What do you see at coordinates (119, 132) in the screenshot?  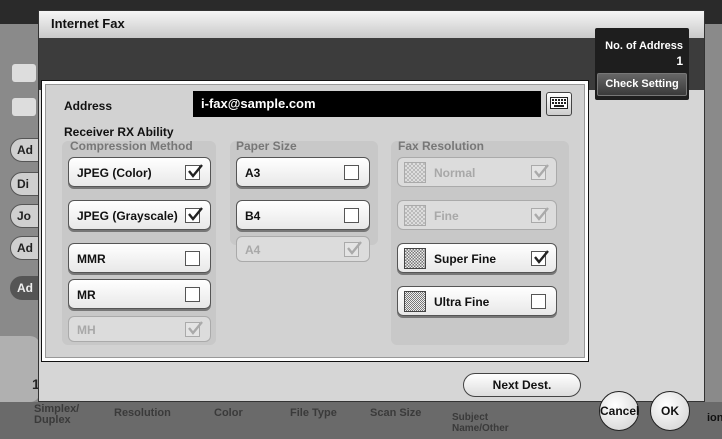 I see `receiver-rx-ability-label: Receiver RX Ability` at bounding box center [119, 132].